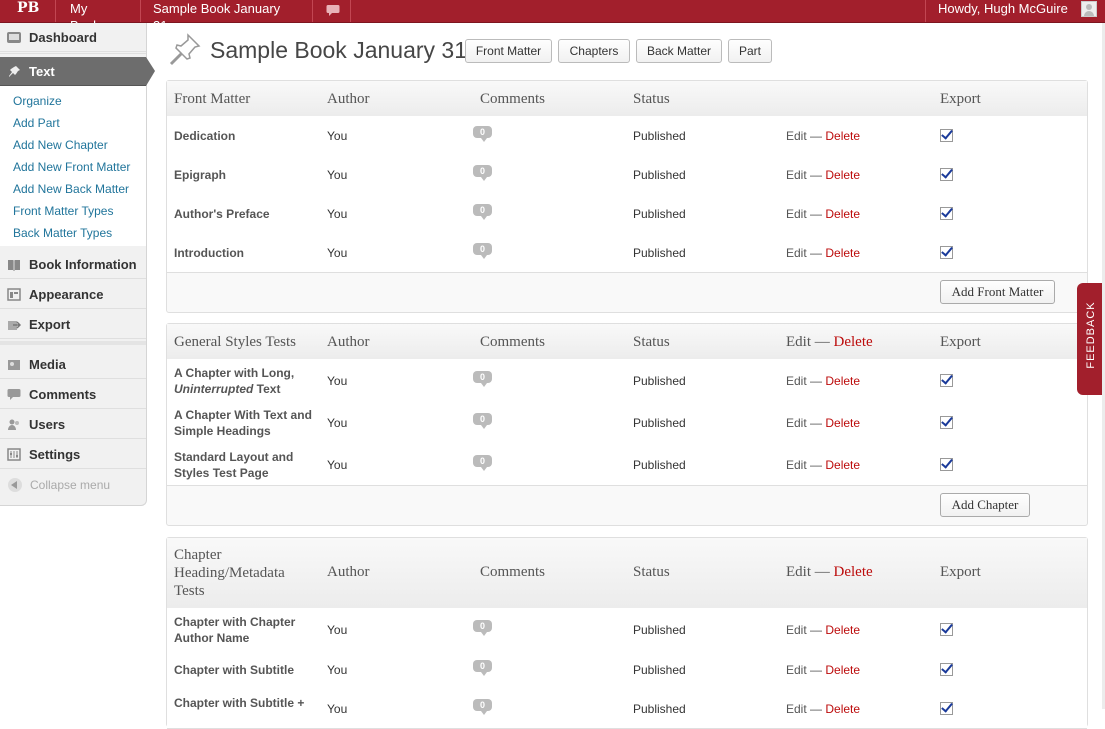 Image resolution: width=1105 pixels, height=729 pixels. I want to click on table-row: Epigraph You 0 Published Edit — Delete, so click(627, 175).